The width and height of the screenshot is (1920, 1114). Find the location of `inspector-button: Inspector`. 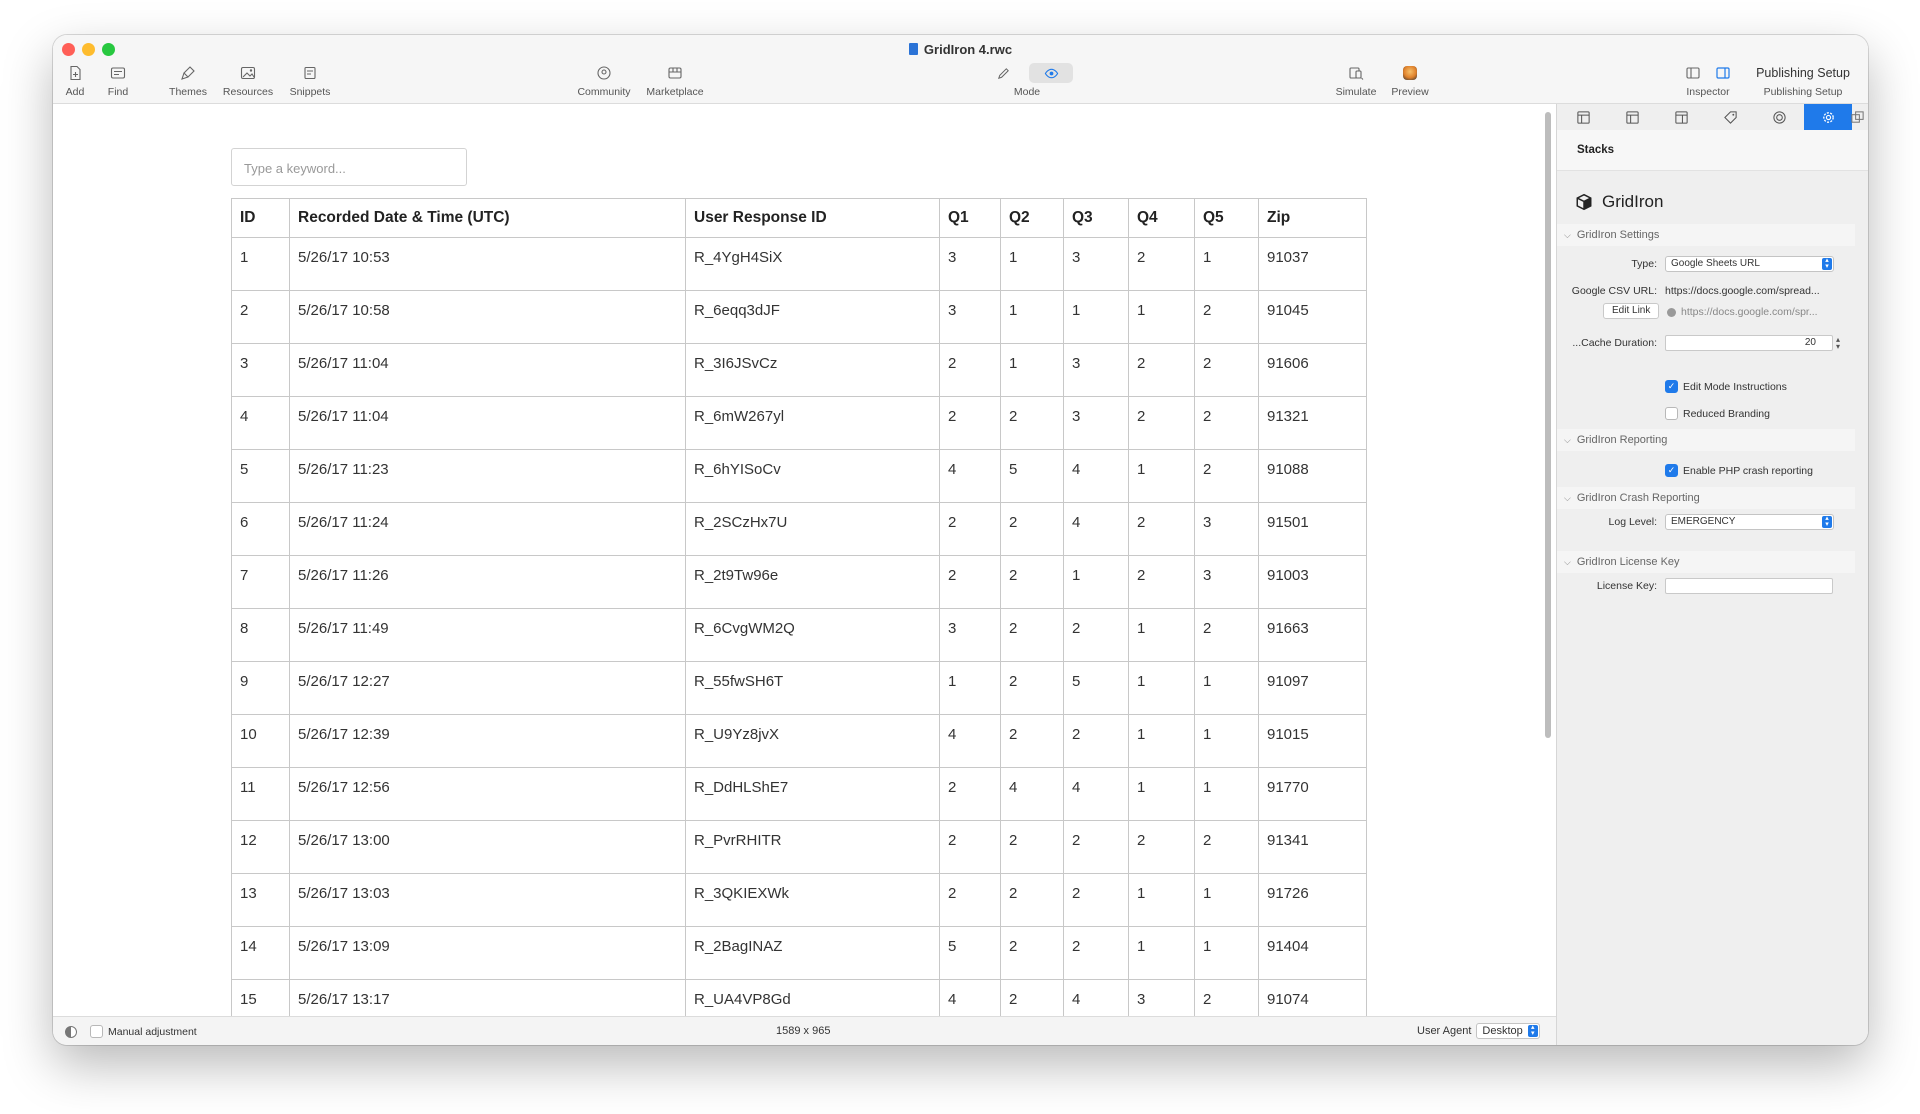

inspector-button: Inspector is located at coordinates (1708, 80).